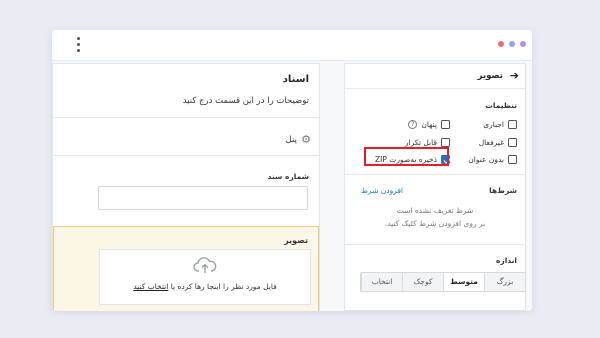  I want to click on size-option-small: کوچک, so click(422, 282).